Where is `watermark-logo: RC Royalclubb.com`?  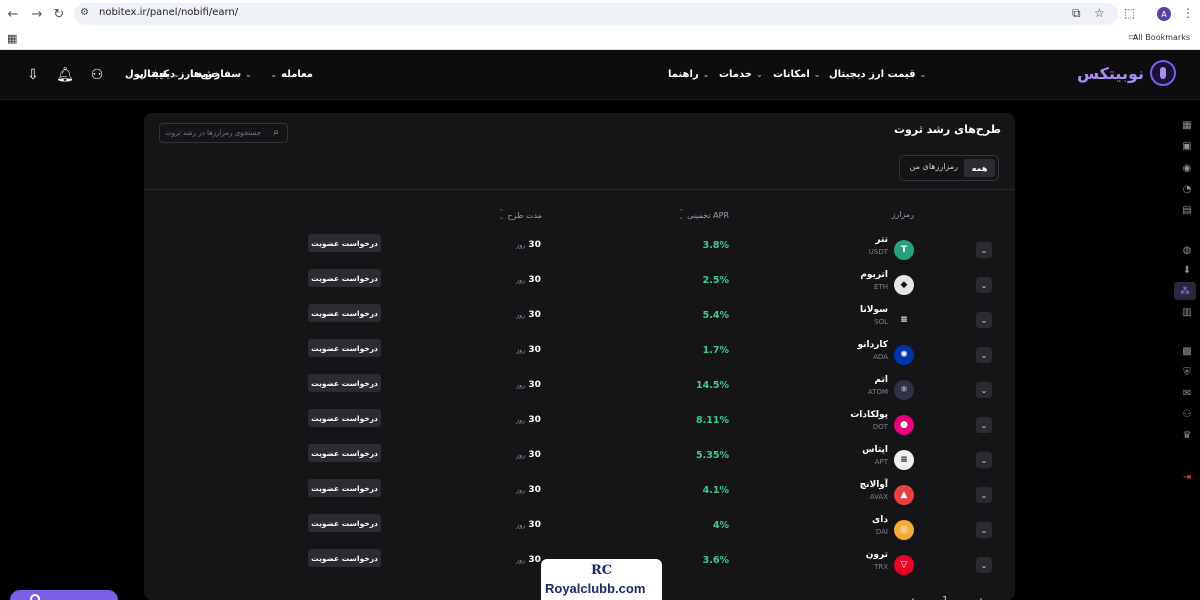 watermark-logo: RC Royalclubb.com is located at coordinates (601, 579).